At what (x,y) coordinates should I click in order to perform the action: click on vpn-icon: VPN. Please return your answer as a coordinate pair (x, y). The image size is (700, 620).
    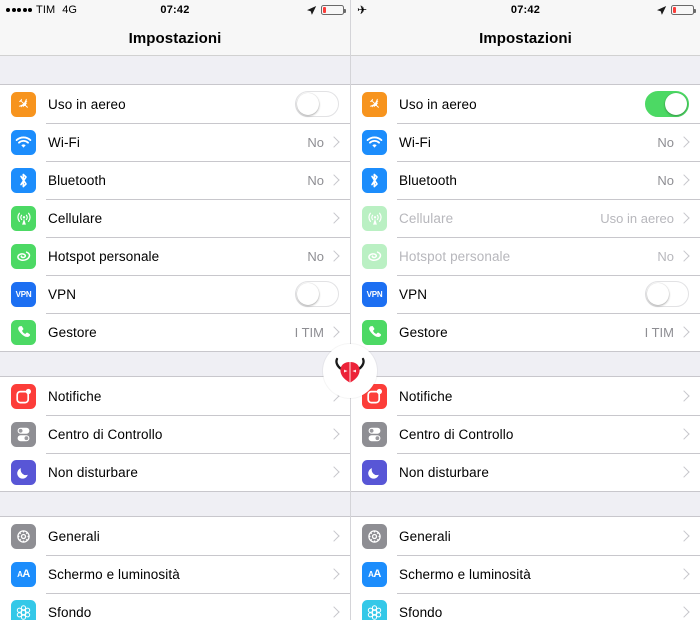
    Looking at the image, I should click on (374, 294).